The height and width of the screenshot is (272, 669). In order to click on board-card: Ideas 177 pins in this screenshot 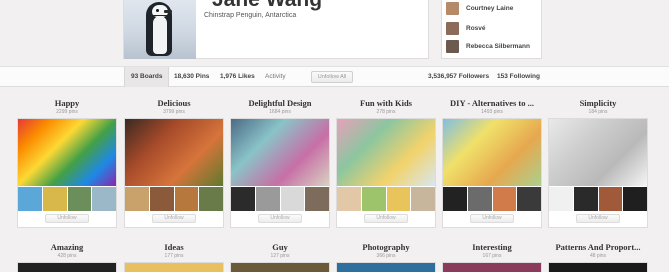, I will do `click(174, 257)`.